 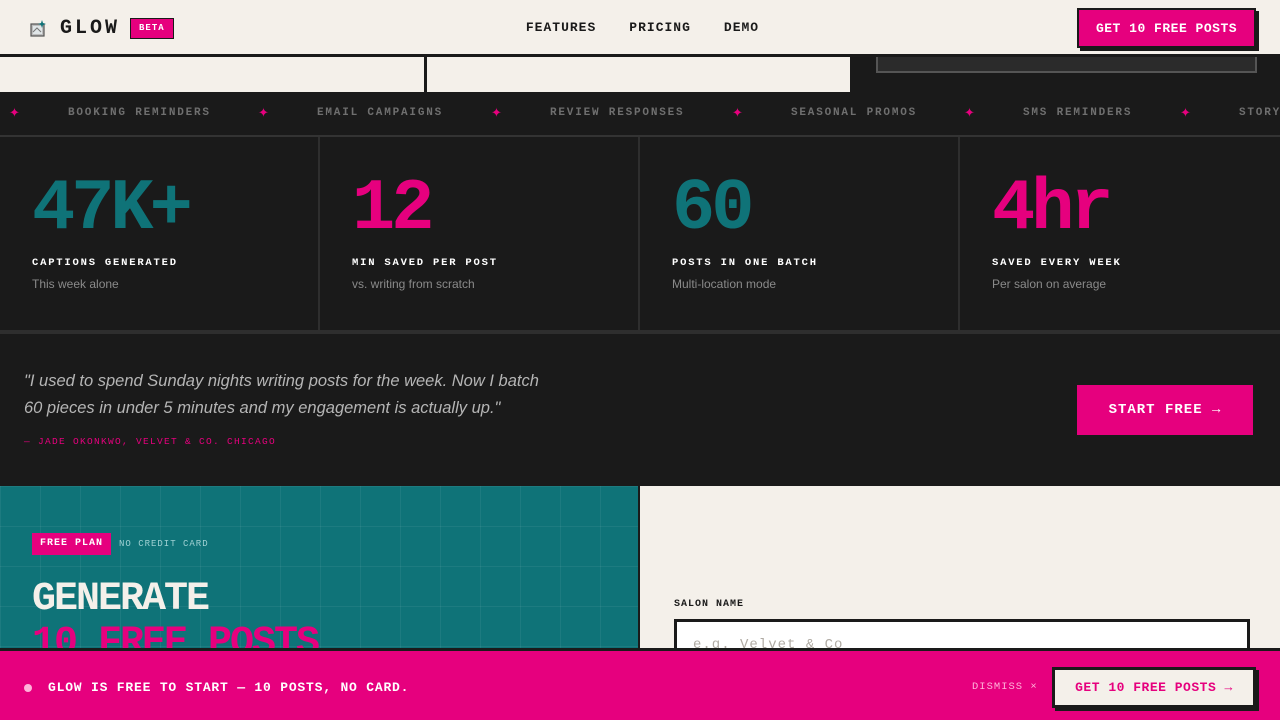 What do you see at coordinates (413, 284) in the screenshot?
I see `stat-caption: vs. writing from scratch` at bounding box center [413, 284].